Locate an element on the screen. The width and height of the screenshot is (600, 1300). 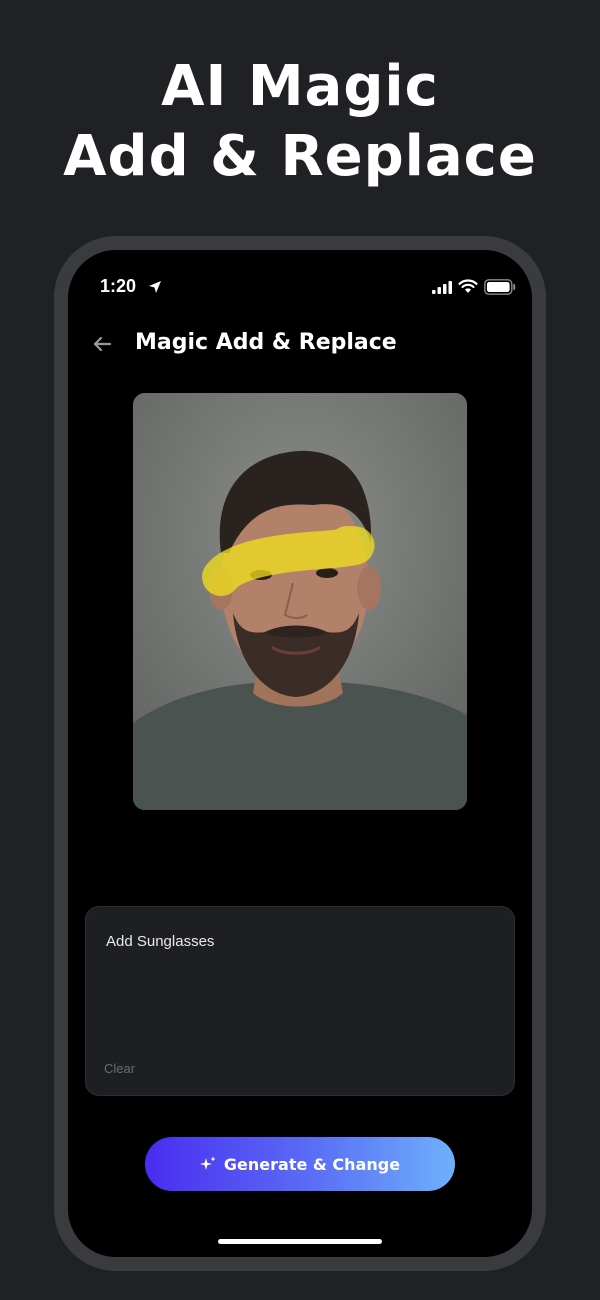
cellular-signal-icon is located at coordinates (442, 287).